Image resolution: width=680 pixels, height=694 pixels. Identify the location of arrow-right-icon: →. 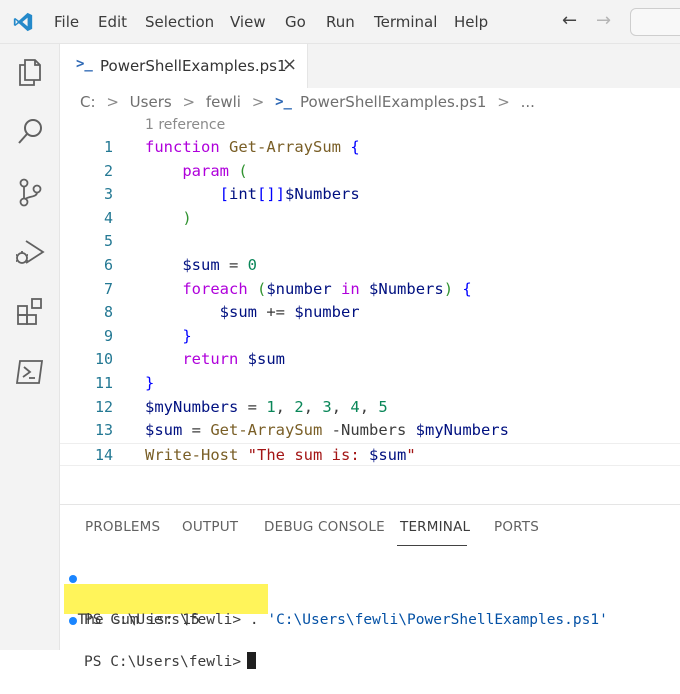
(603, 21).